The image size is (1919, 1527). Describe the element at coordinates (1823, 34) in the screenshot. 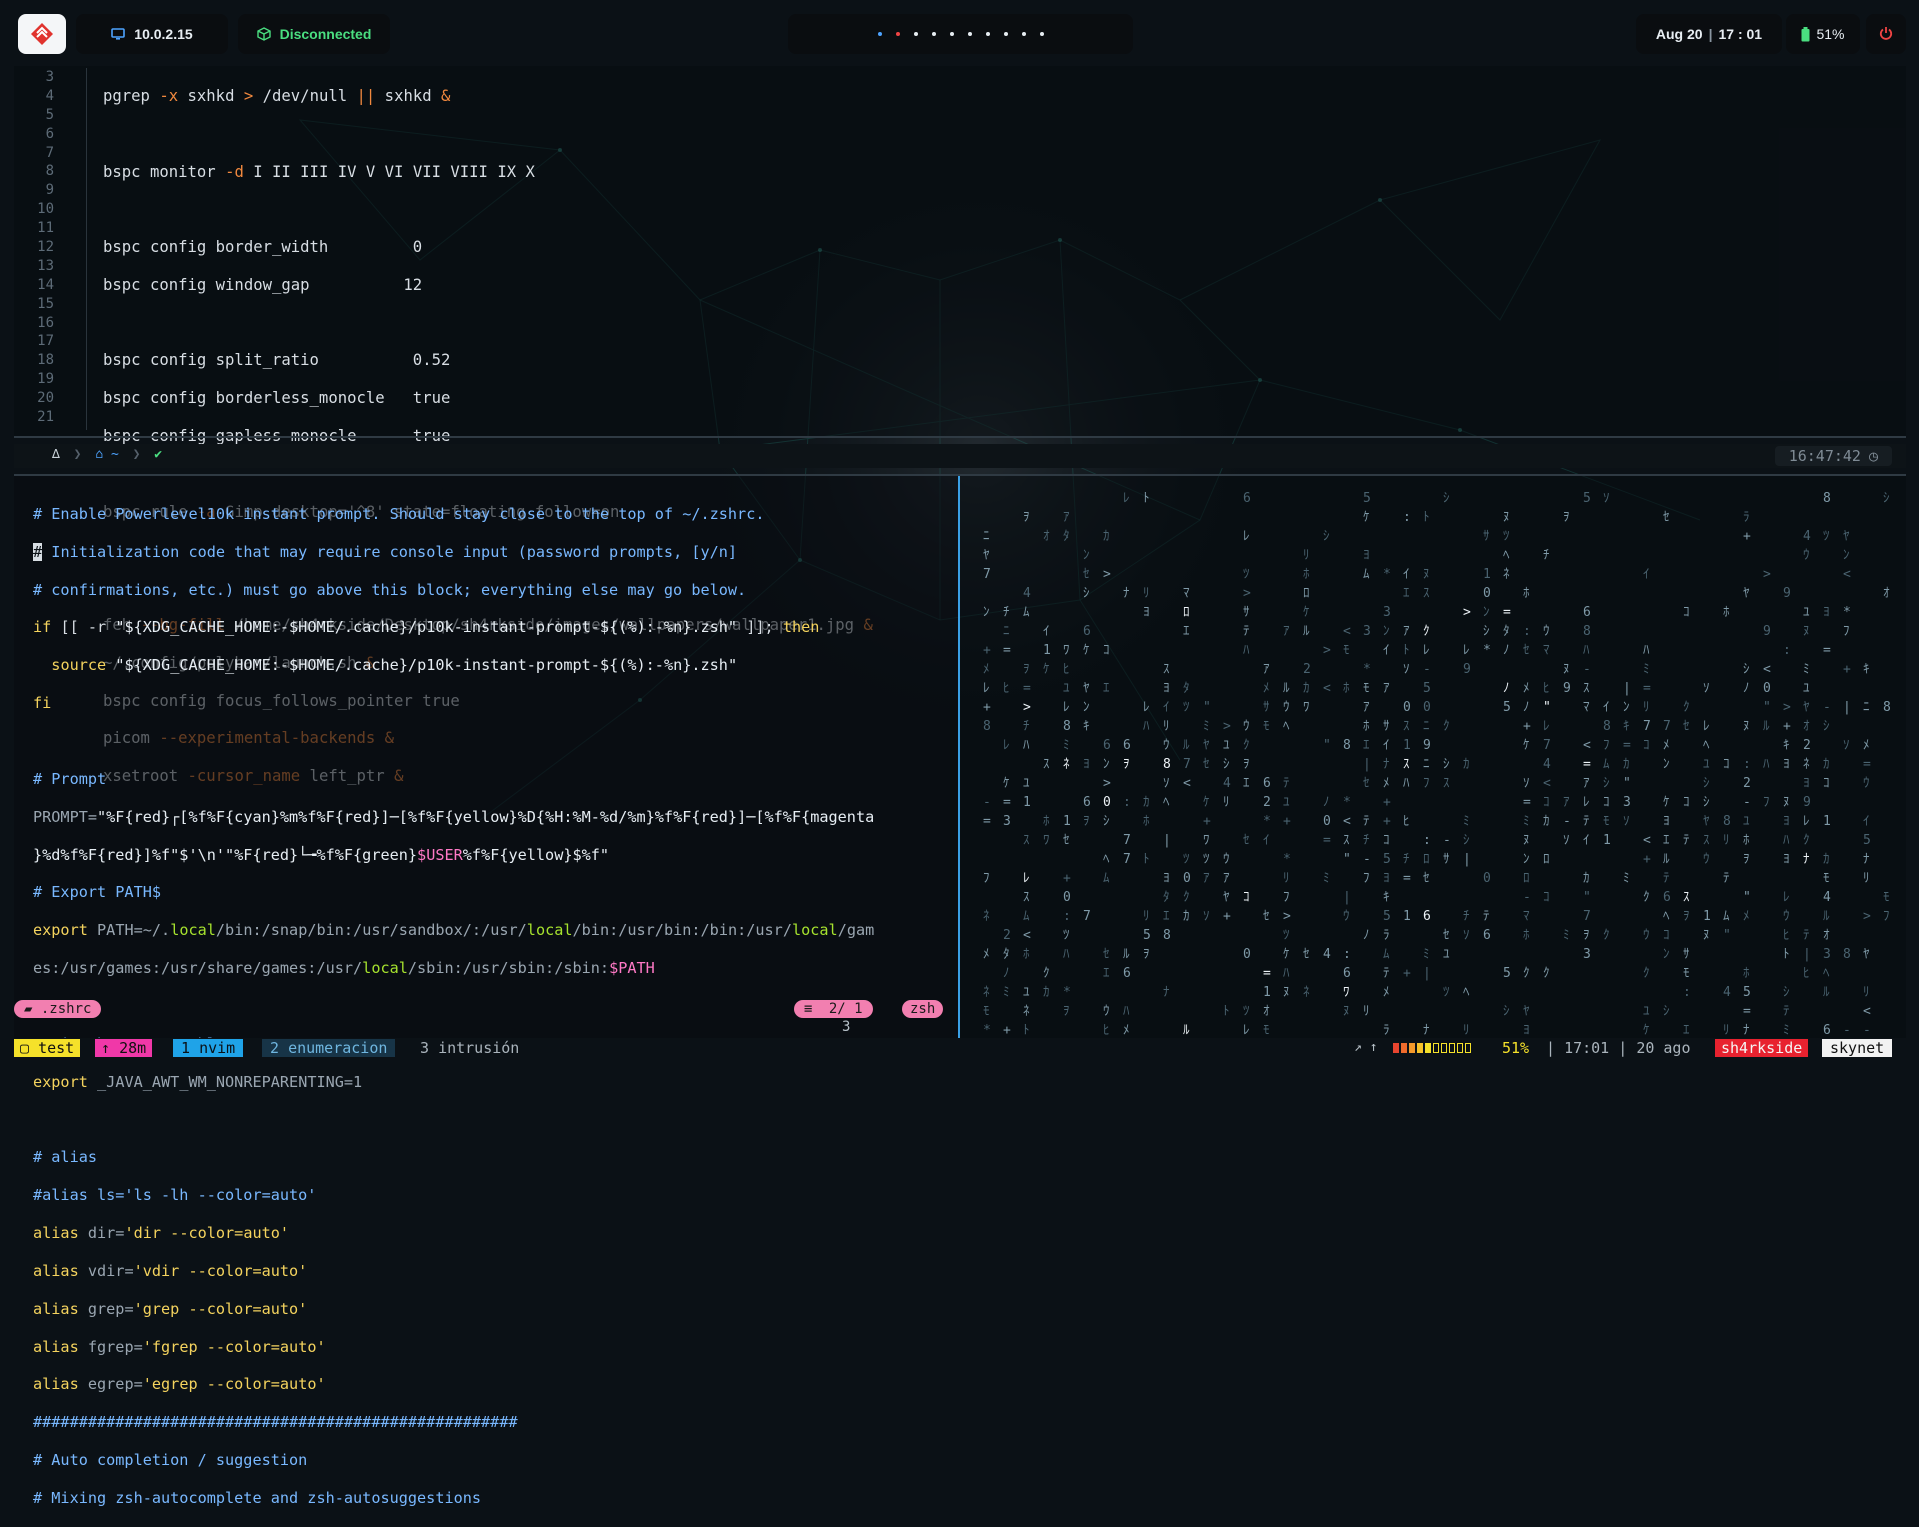

I see `battery-indicator: 51%` at that location.